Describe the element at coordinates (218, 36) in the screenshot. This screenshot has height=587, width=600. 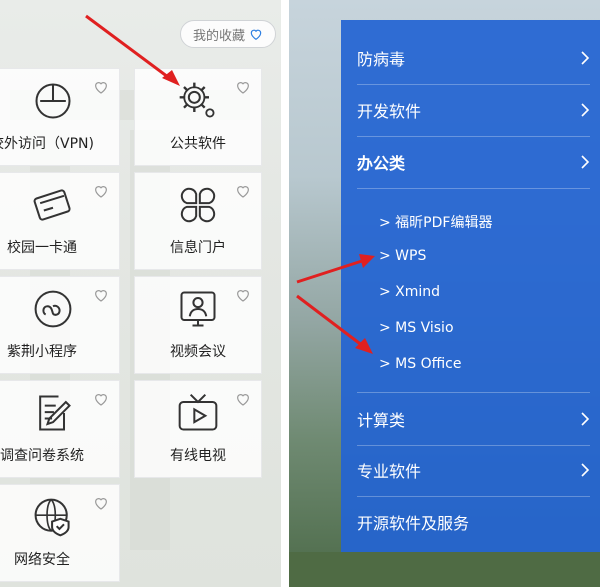
I see `favorites-label: 我的收藏` at that location.